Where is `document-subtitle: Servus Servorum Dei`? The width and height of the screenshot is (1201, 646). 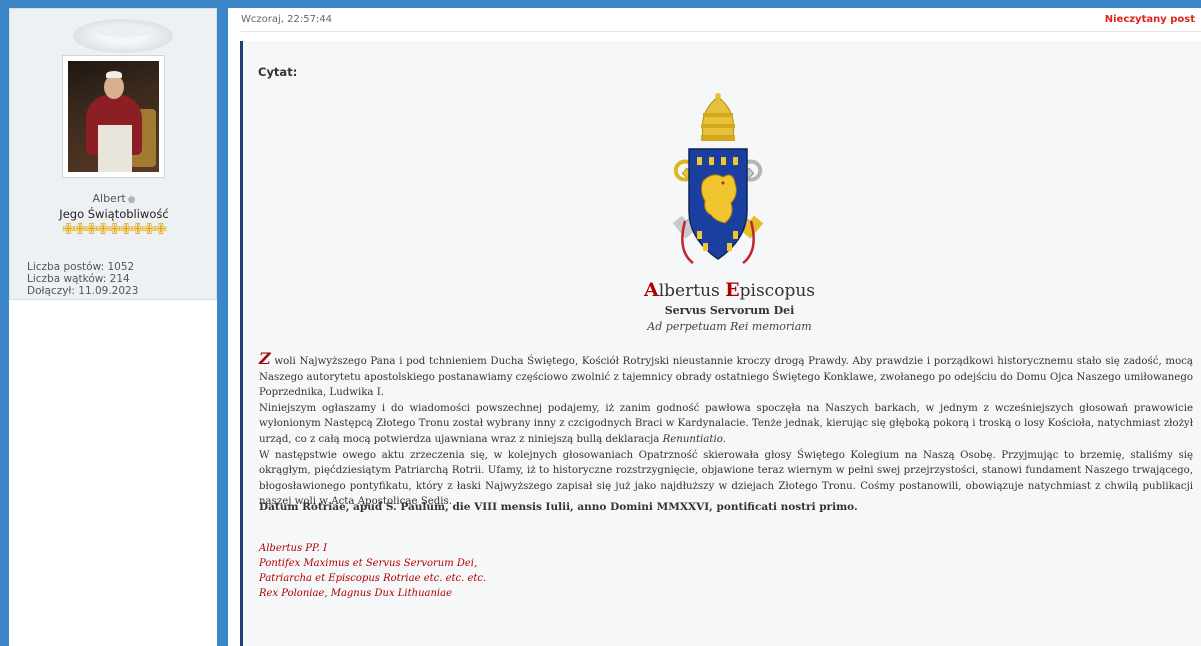
document-subtitle: Servus Servorum Dei is located at coordinates (729, 310).